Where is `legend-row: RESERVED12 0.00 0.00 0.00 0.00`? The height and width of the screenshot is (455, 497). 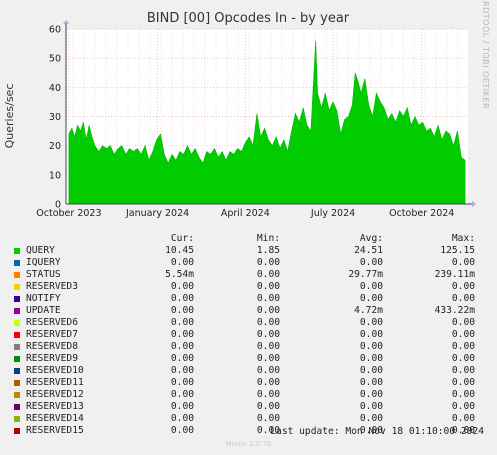 legend-row: RESERVED12 0.00 0.00 0.00 0.00 is located at coordinates (252, 395).